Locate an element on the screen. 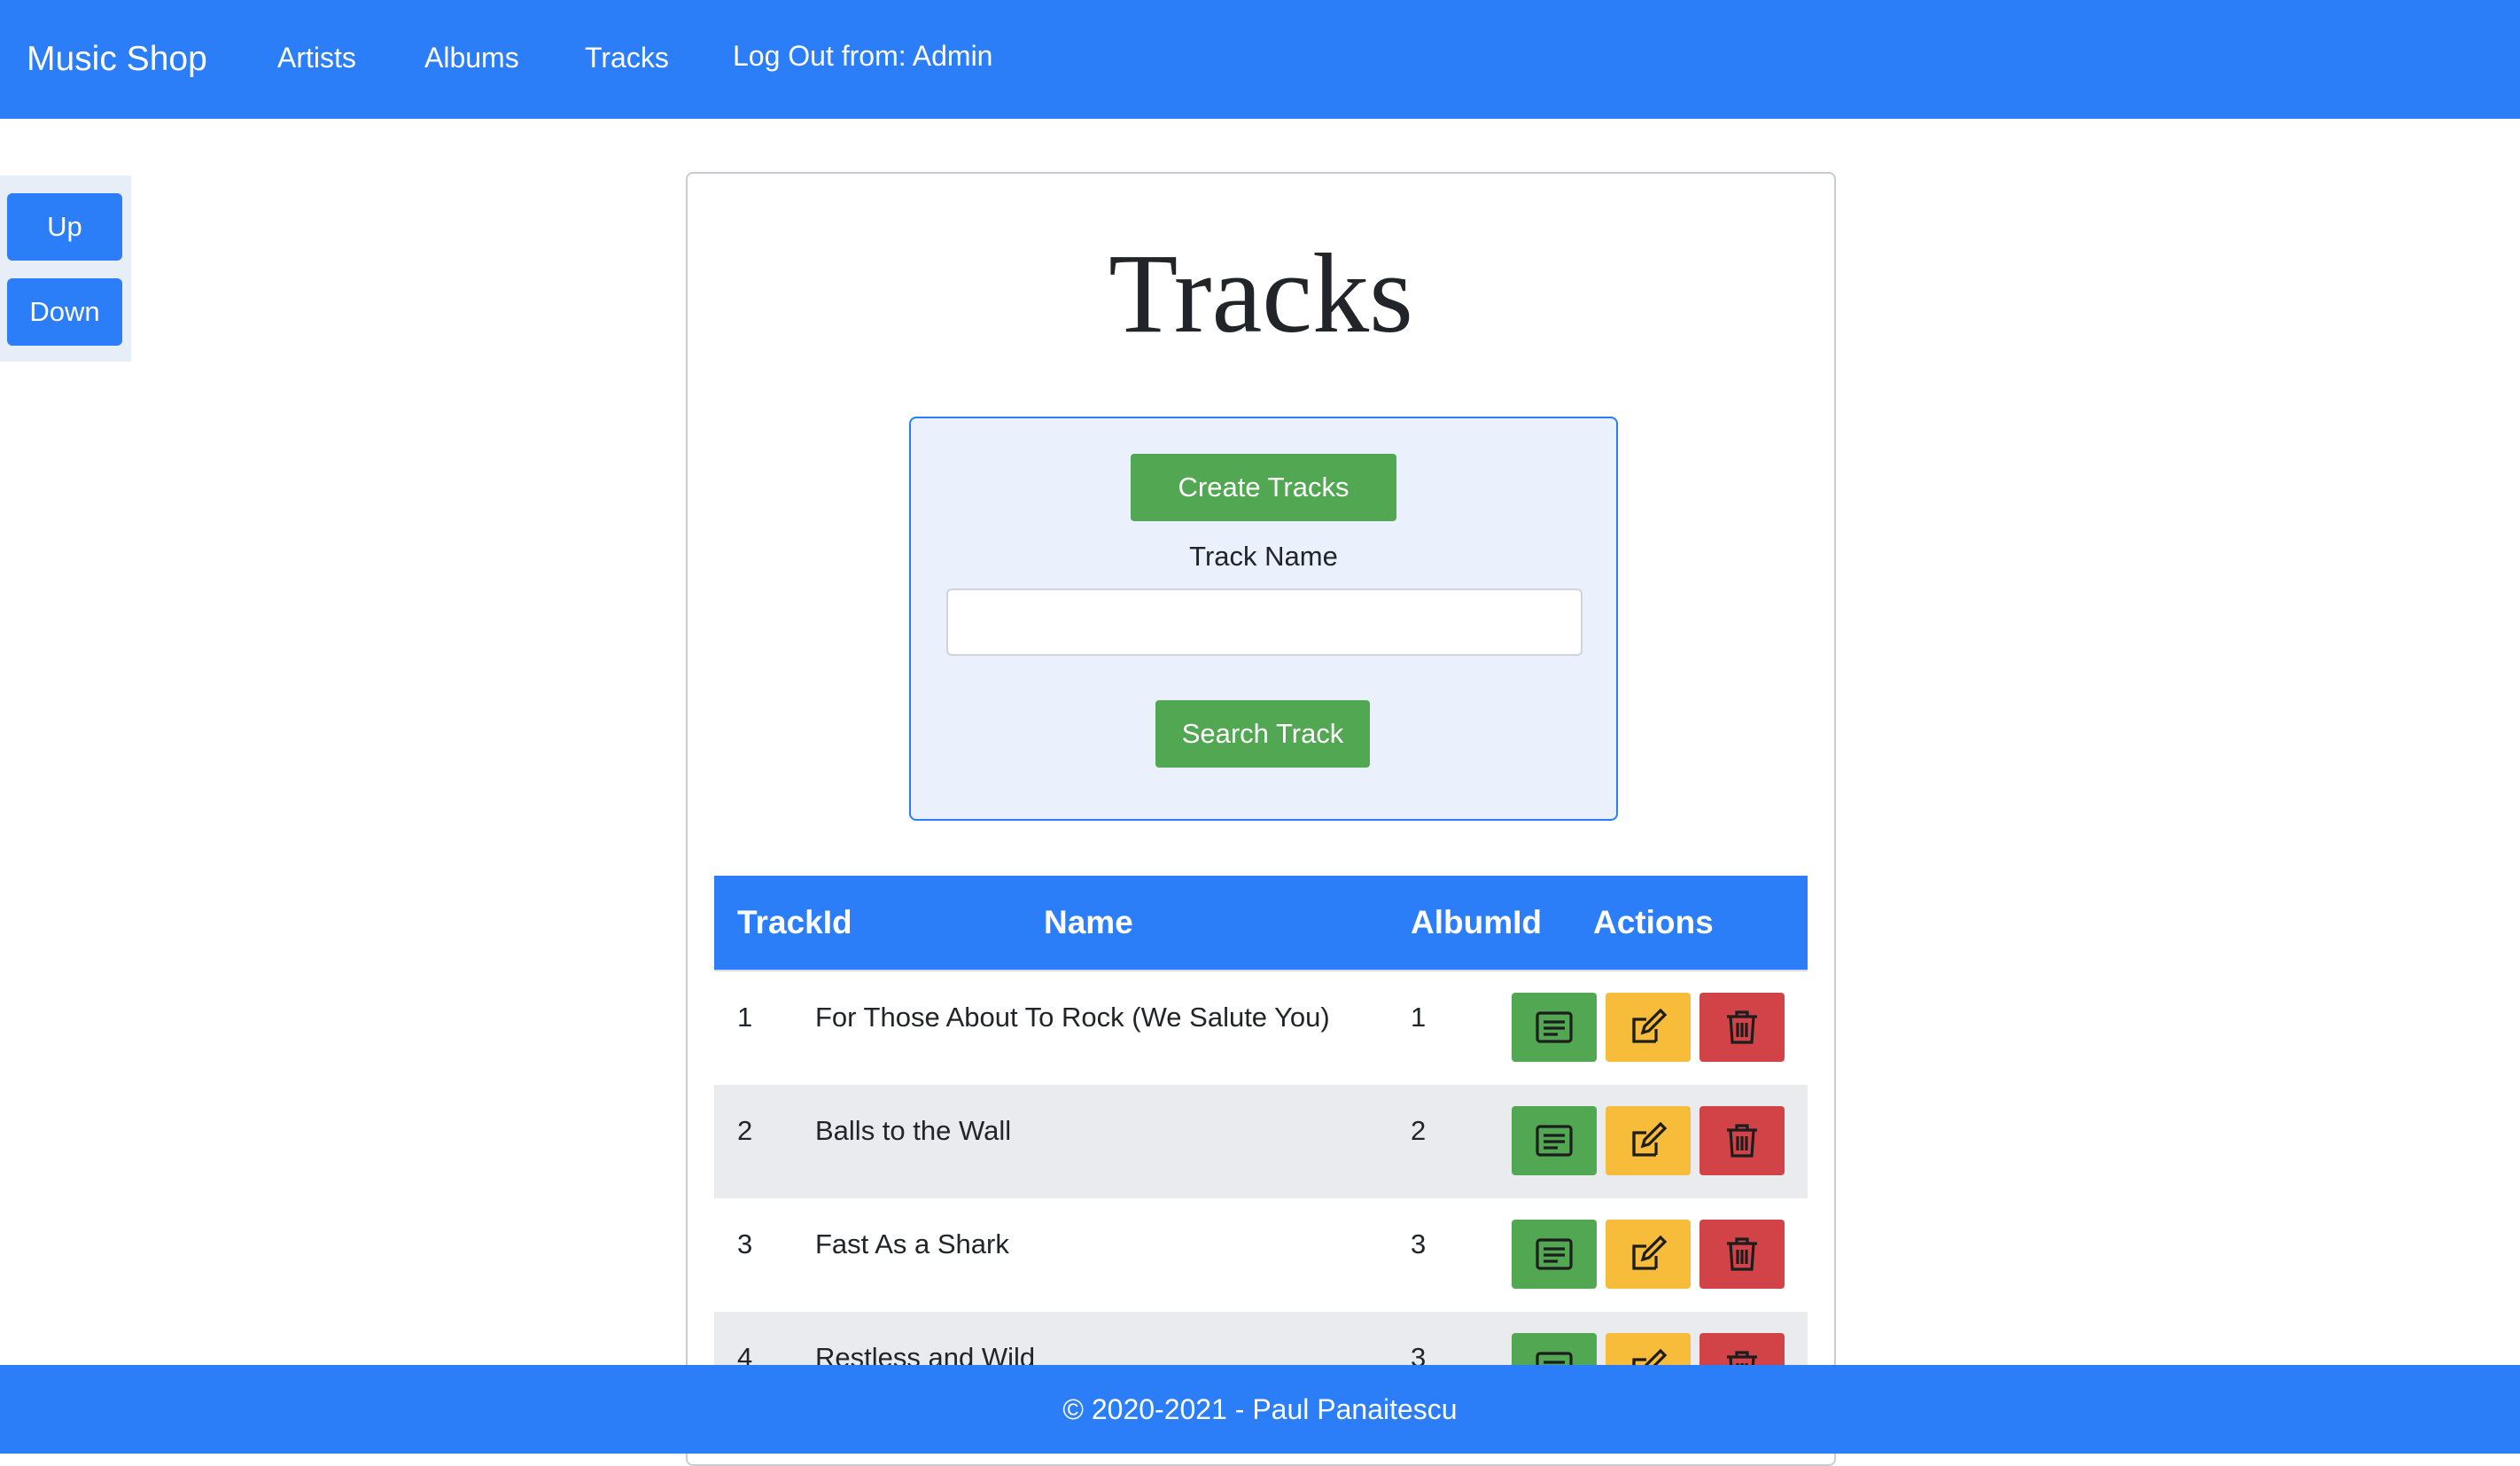 This screenshot has width=2520, height=1466. cell-name: For Those About To Rock (We Salute You) is located at coordinates (1072, 1017).